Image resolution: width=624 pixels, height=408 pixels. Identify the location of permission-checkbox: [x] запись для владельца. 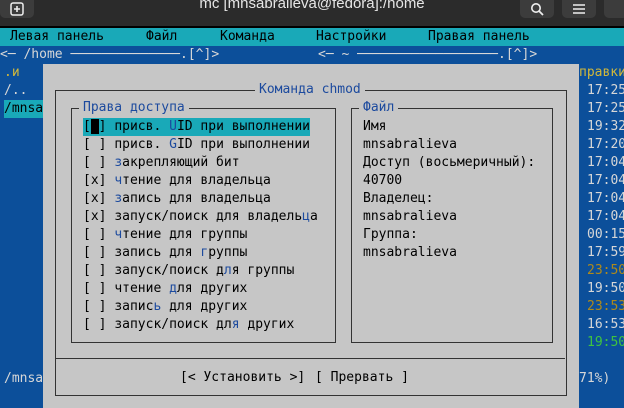
(177, 199).